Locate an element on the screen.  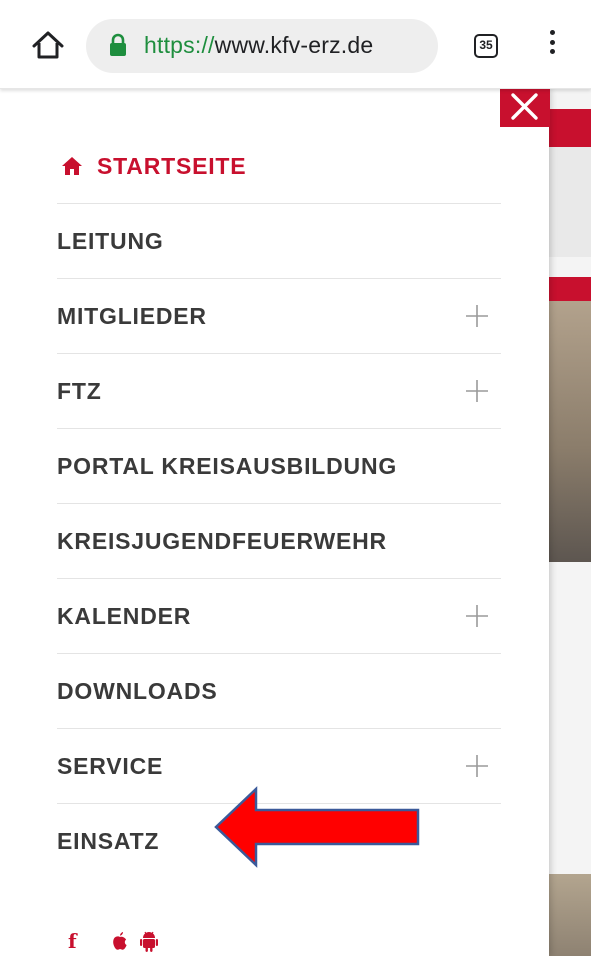
url-scheme: https:// is located at coordinates (179, 45).